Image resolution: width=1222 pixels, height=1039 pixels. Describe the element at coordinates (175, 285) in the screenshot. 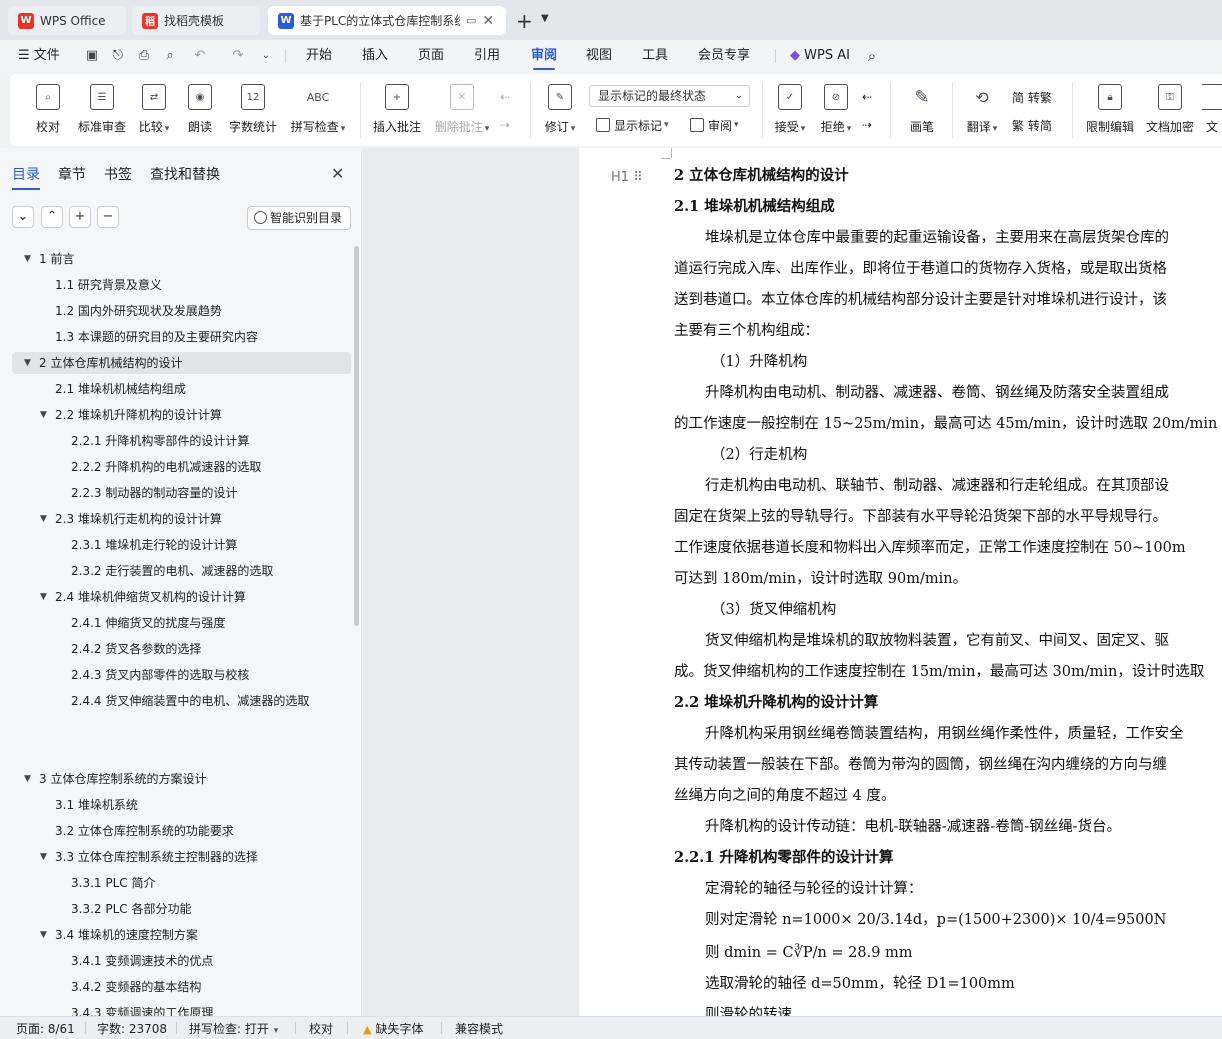

I see `toc-item: 1.1 研究背景及意义` at that location.